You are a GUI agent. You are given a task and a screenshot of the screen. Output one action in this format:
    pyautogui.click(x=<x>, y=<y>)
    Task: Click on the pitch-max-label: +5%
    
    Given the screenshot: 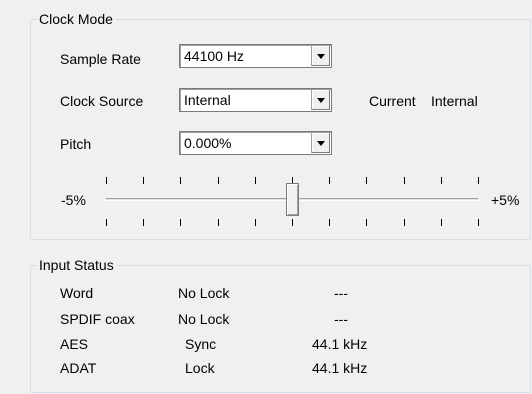 What is the action you would take?
    pyautogui.click(x=505, y=200)
    